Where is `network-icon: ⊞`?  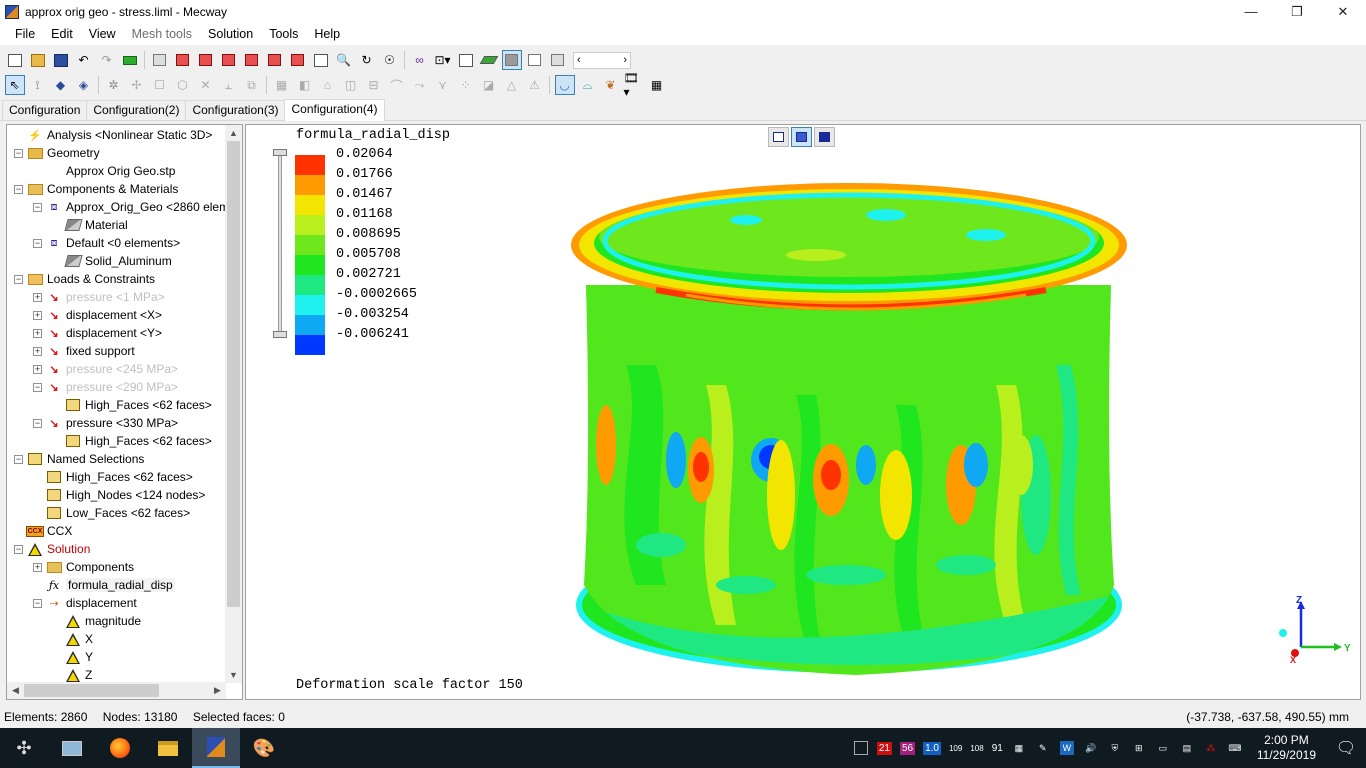 network-icon: ⊞ is located at coordinates (1139, 748).